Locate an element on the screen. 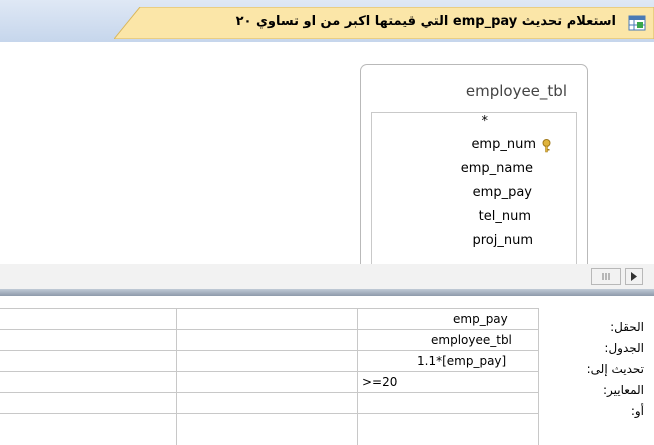 The image size is (654, 445). horizontal-scrollbar is located at coordinates (327, 276).